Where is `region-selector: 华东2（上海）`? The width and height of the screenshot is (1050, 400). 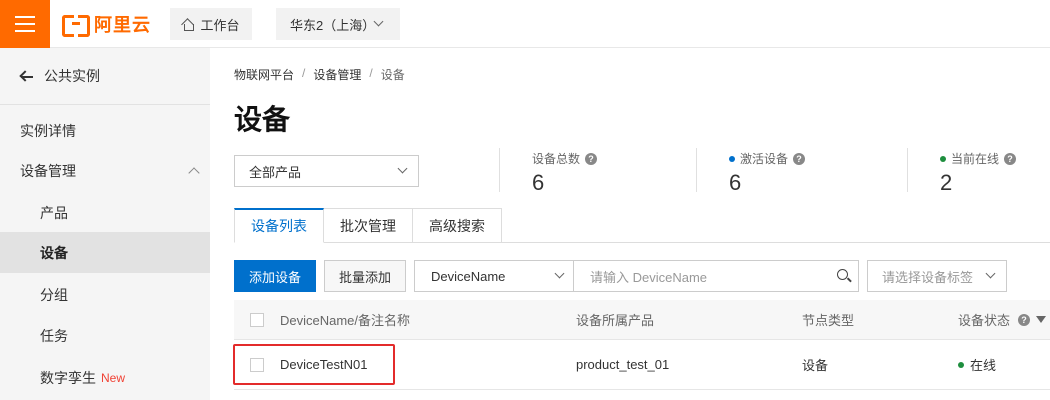 region-selector: 华东2（上海） is located at coordinates (338, 24).